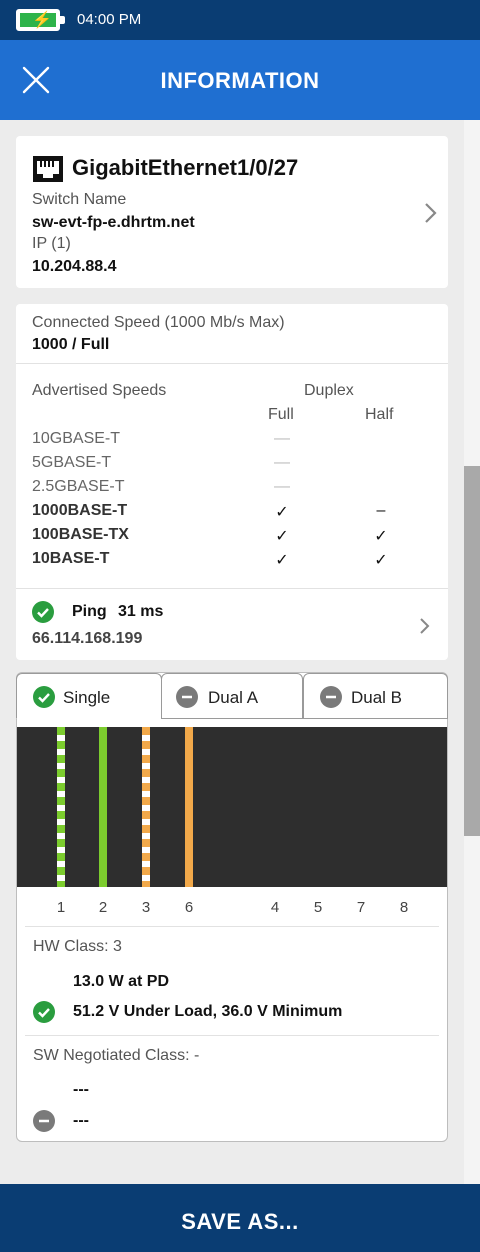 The height and width of the screenshot is (1252, 480). What do you see at coordinates (329, 390) in the screenshot?
I see `duplex-label: Duplex` at bounding box center [329, 390].